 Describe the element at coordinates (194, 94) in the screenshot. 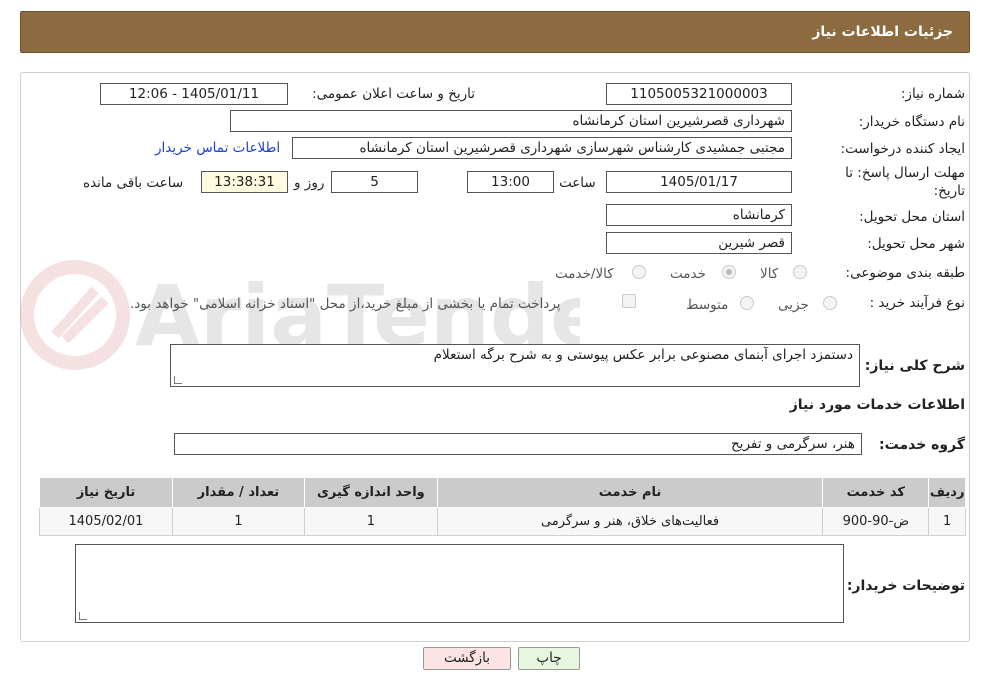

I see `announce-field: 1405/01/11 - 12:06` at that location.